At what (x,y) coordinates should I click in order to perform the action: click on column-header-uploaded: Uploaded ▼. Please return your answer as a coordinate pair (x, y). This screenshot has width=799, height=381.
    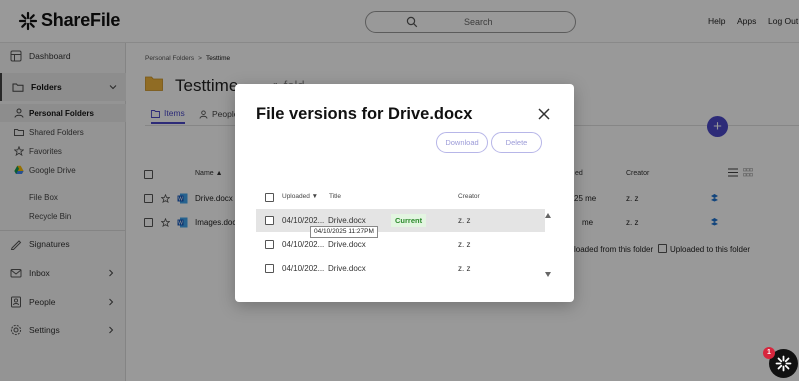
    Looking at the image, I should click on (300, 196).